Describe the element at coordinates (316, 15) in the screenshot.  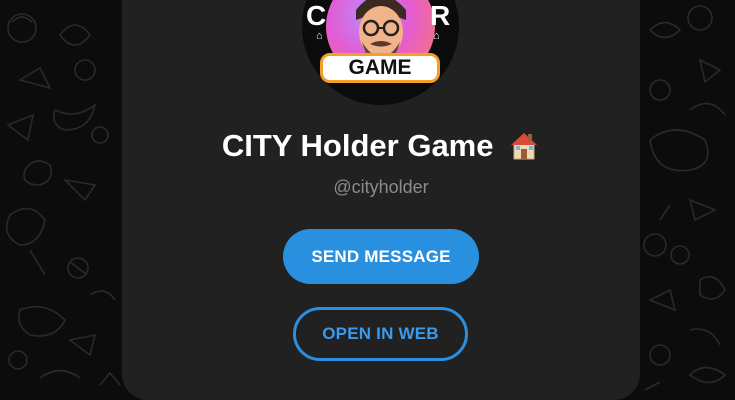
I see `avatar-letter-left: C` at that location.